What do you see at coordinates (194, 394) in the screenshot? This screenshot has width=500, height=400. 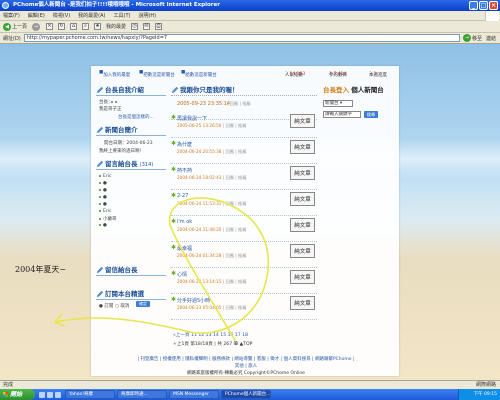 I see `task-msn: MSN Messenger` at bounding box center [194, 394].